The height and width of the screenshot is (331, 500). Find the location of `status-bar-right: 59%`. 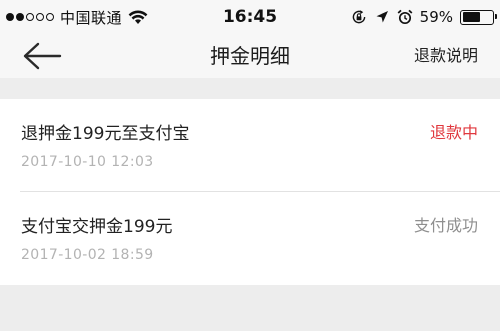

status-bar-right: 59% is located at coordinates (424, 17).